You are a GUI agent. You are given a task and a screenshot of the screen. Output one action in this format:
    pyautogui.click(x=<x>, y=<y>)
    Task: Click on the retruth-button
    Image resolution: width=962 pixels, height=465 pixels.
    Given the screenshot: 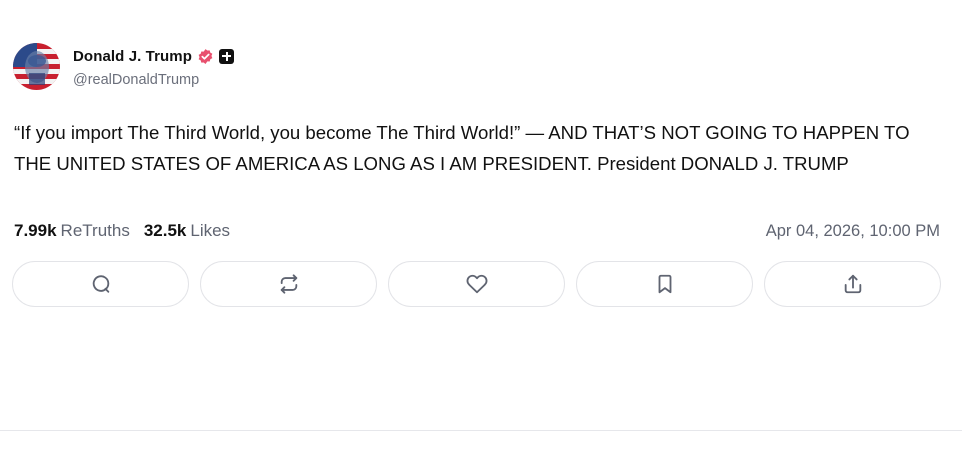 What is the action you would take?
    pyautogui.click(x=288, y=284)
    